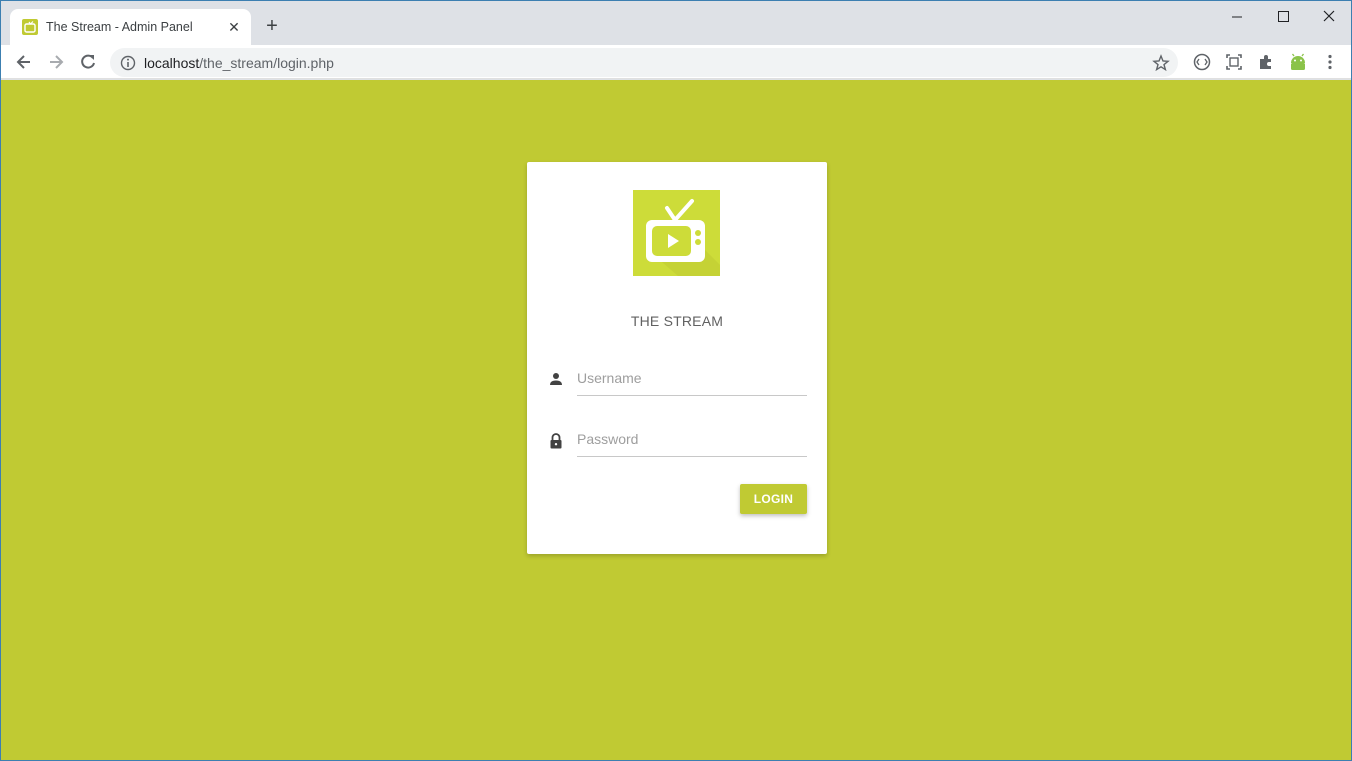 This screenshot has height=761, width=1352. I want to click on android-extension-icon, so click(1298, 62).